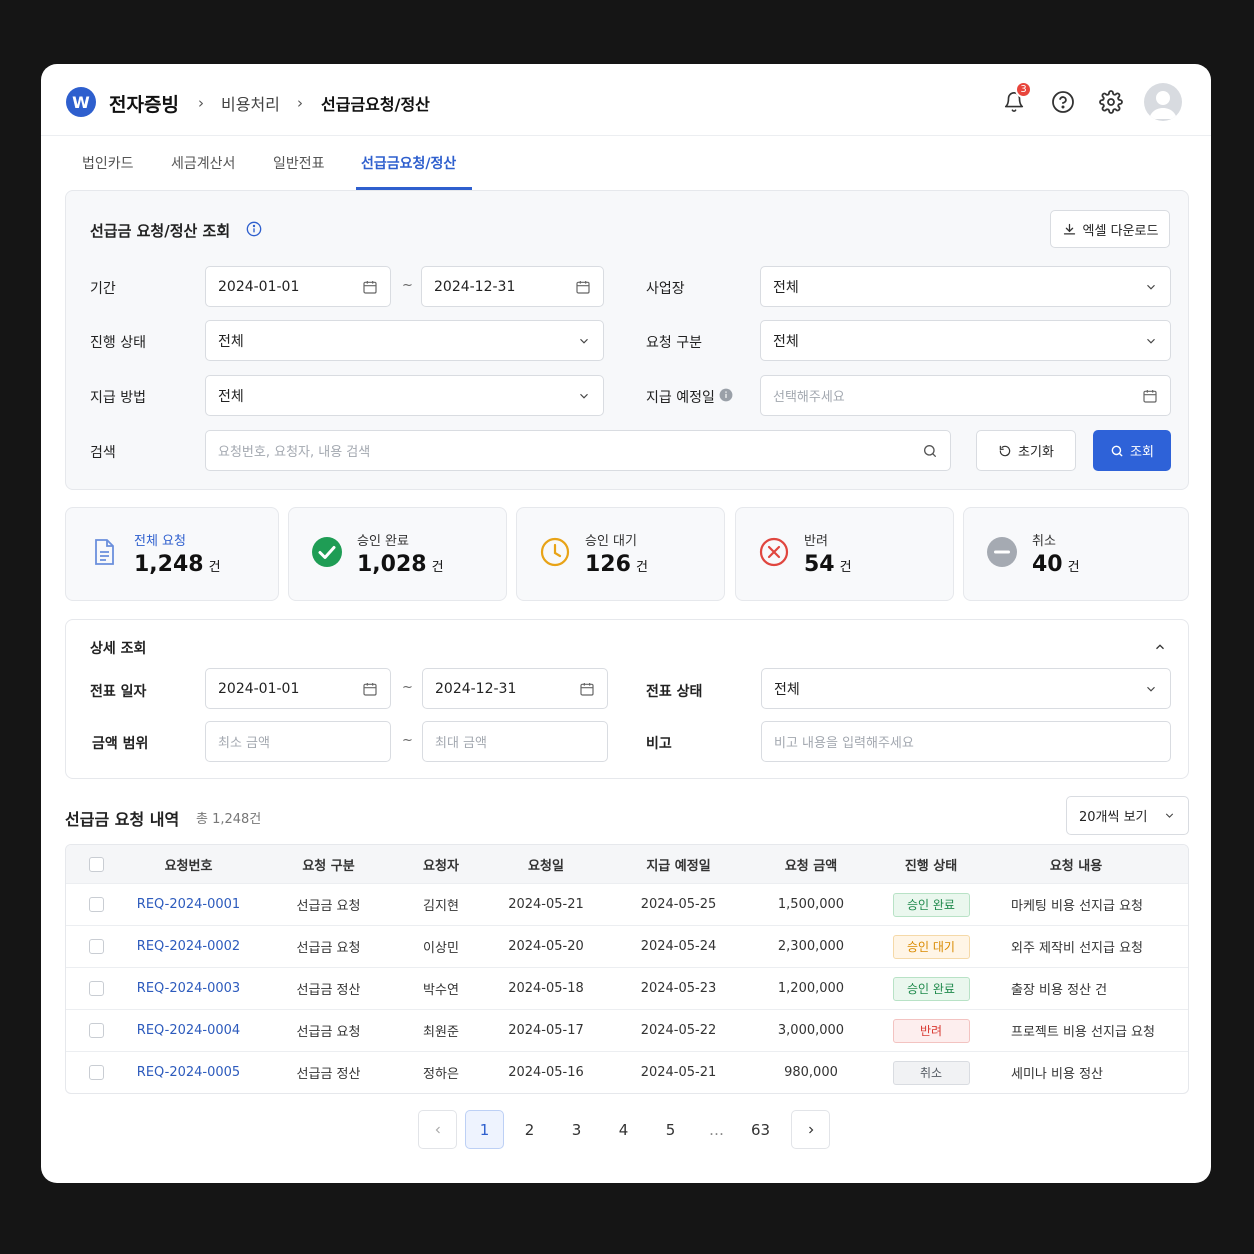 The width and height of the screenshot is (1254, 1254). What do you see at coordinates (298, 741) in the screenshot?
I see `amount-min-input: 최소 금액` at bounding box center [298, 741].